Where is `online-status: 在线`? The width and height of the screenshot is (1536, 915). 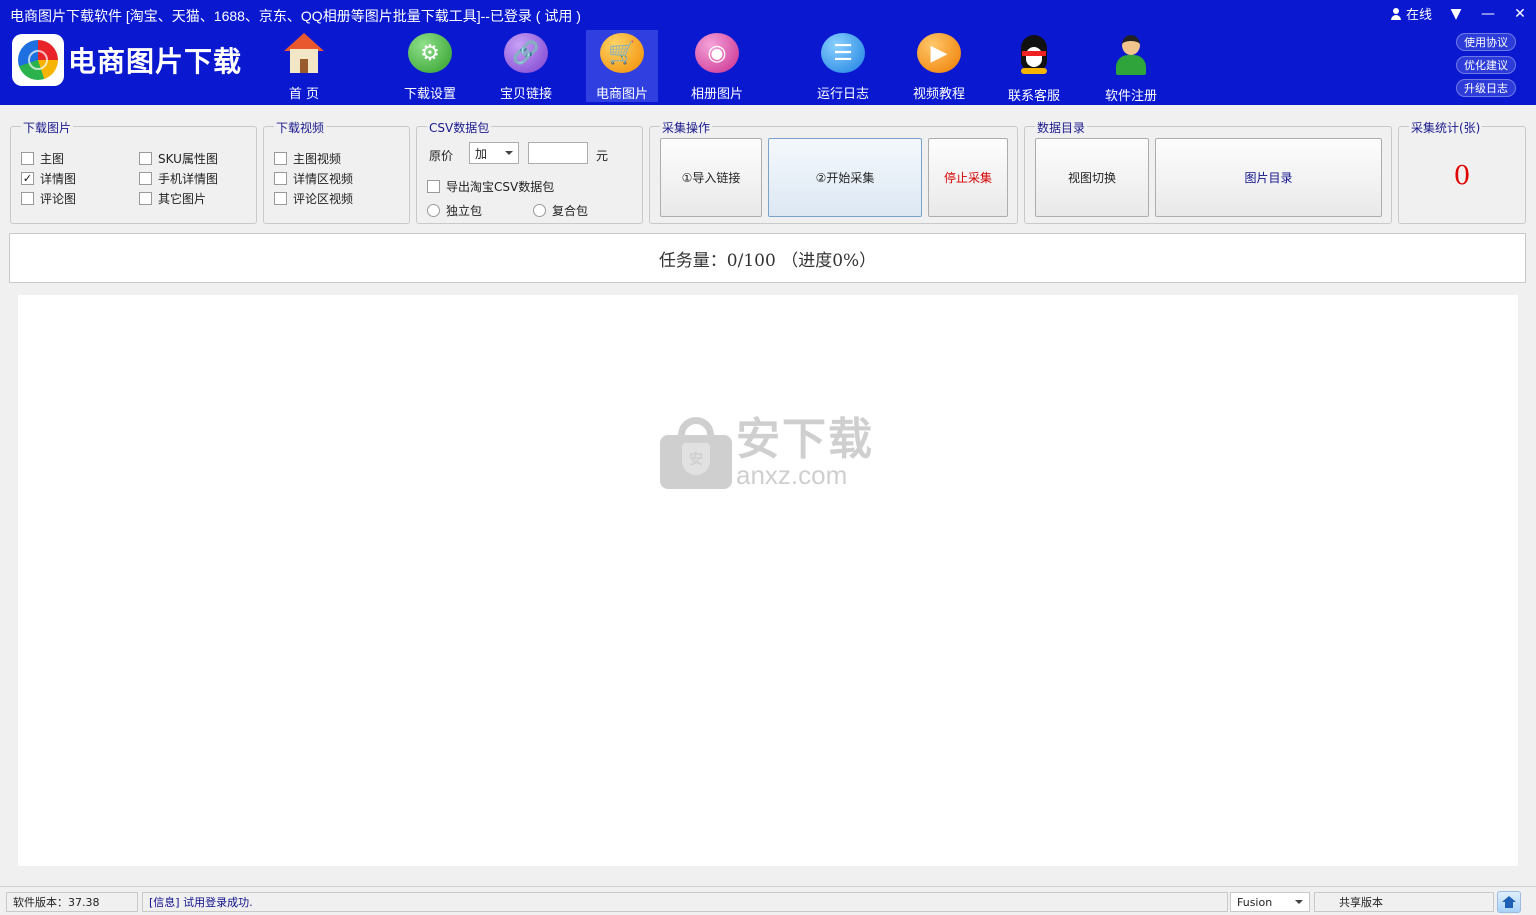
online-status: 在线 is located at coordinates (1411, 13).